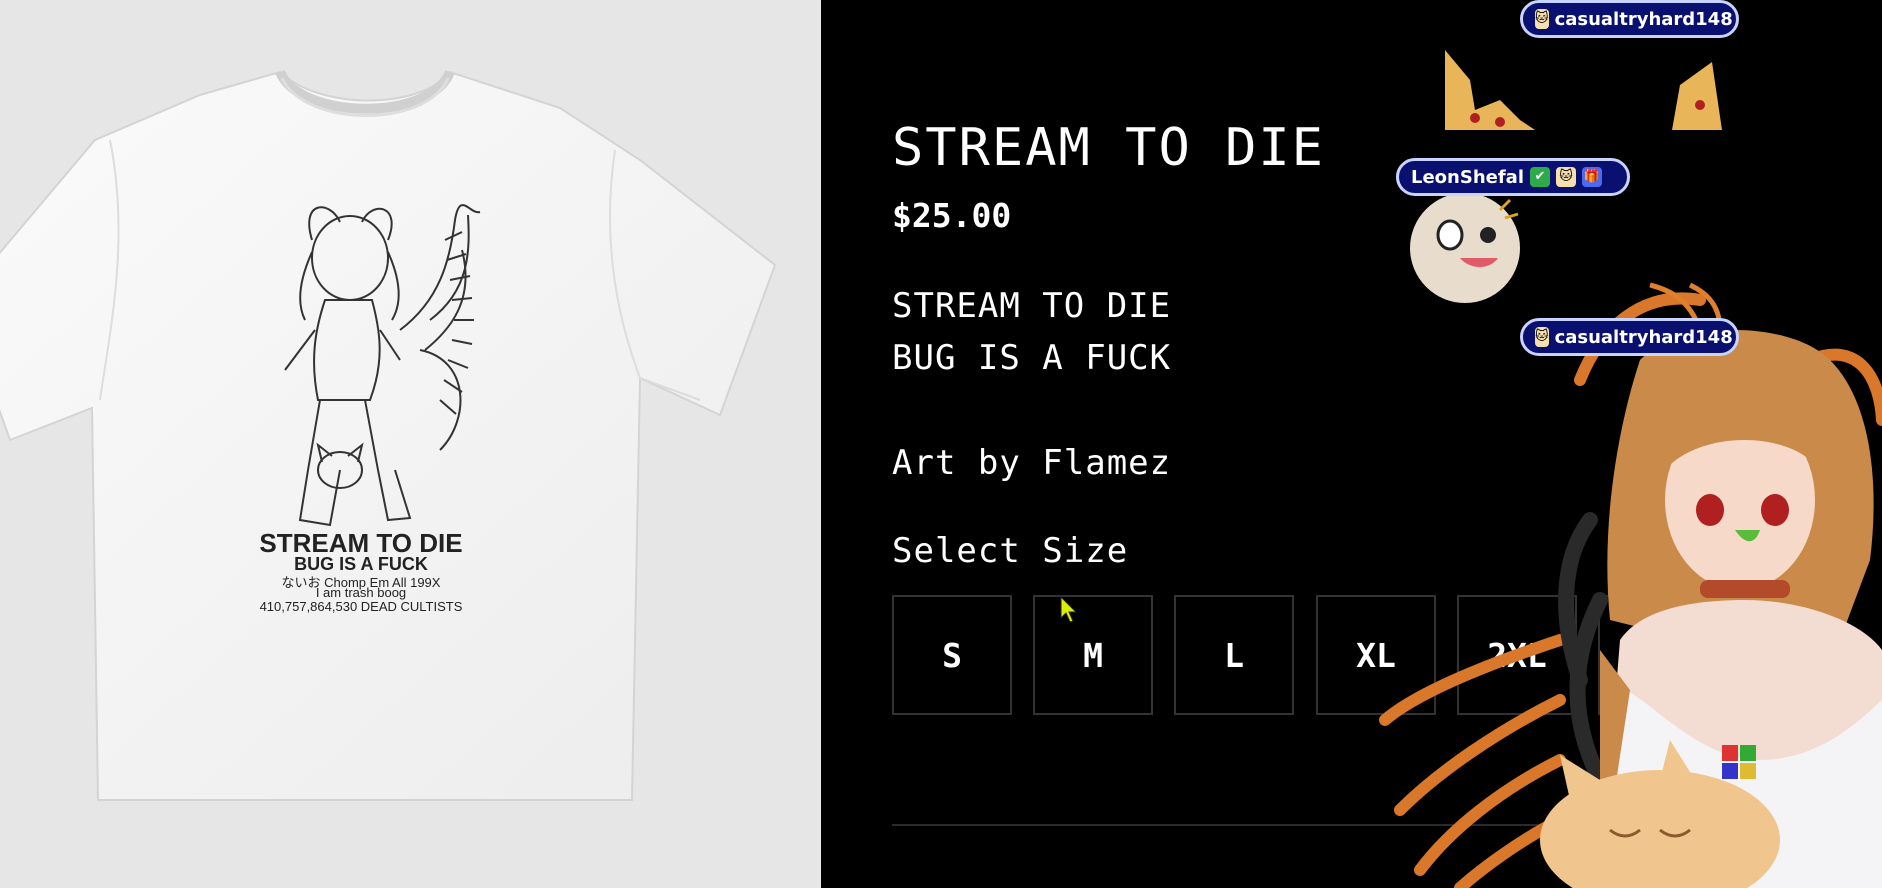  I want to click on product-description-line1: STREAM TO DIE, so click(1032, 306).